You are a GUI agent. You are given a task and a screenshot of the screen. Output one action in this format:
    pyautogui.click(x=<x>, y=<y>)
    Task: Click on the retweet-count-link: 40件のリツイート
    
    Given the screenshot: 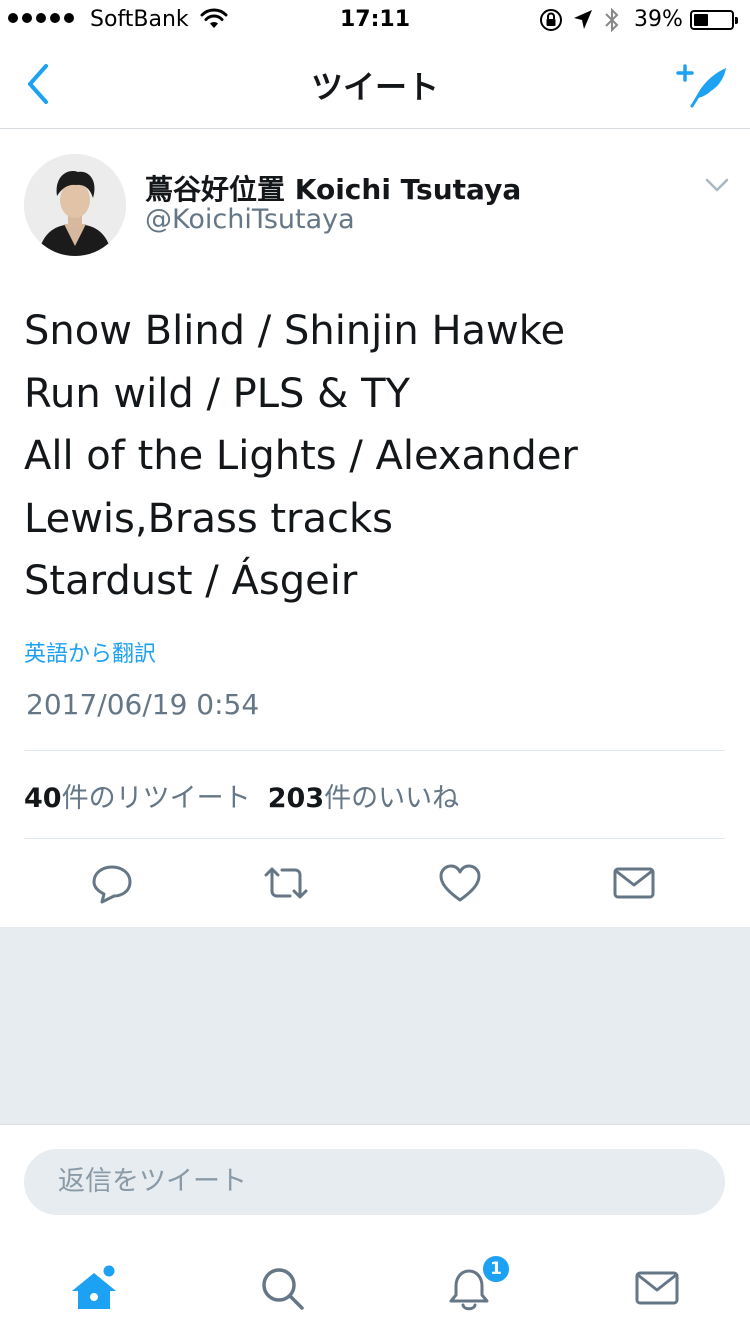 What is the action you would take?
    pyautogui.click(x=137, y=798)
    